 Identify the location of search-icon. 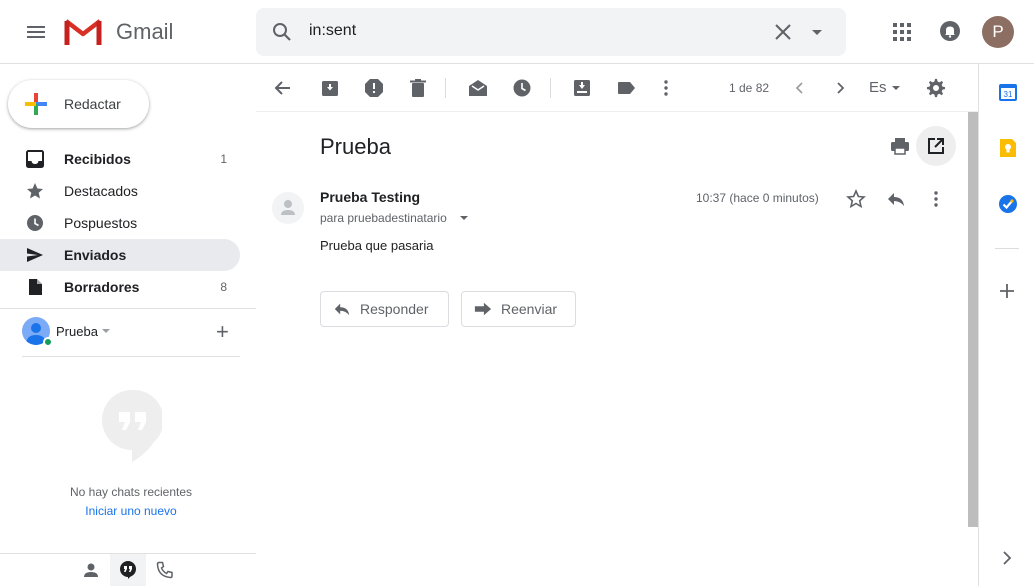
(282, 32).